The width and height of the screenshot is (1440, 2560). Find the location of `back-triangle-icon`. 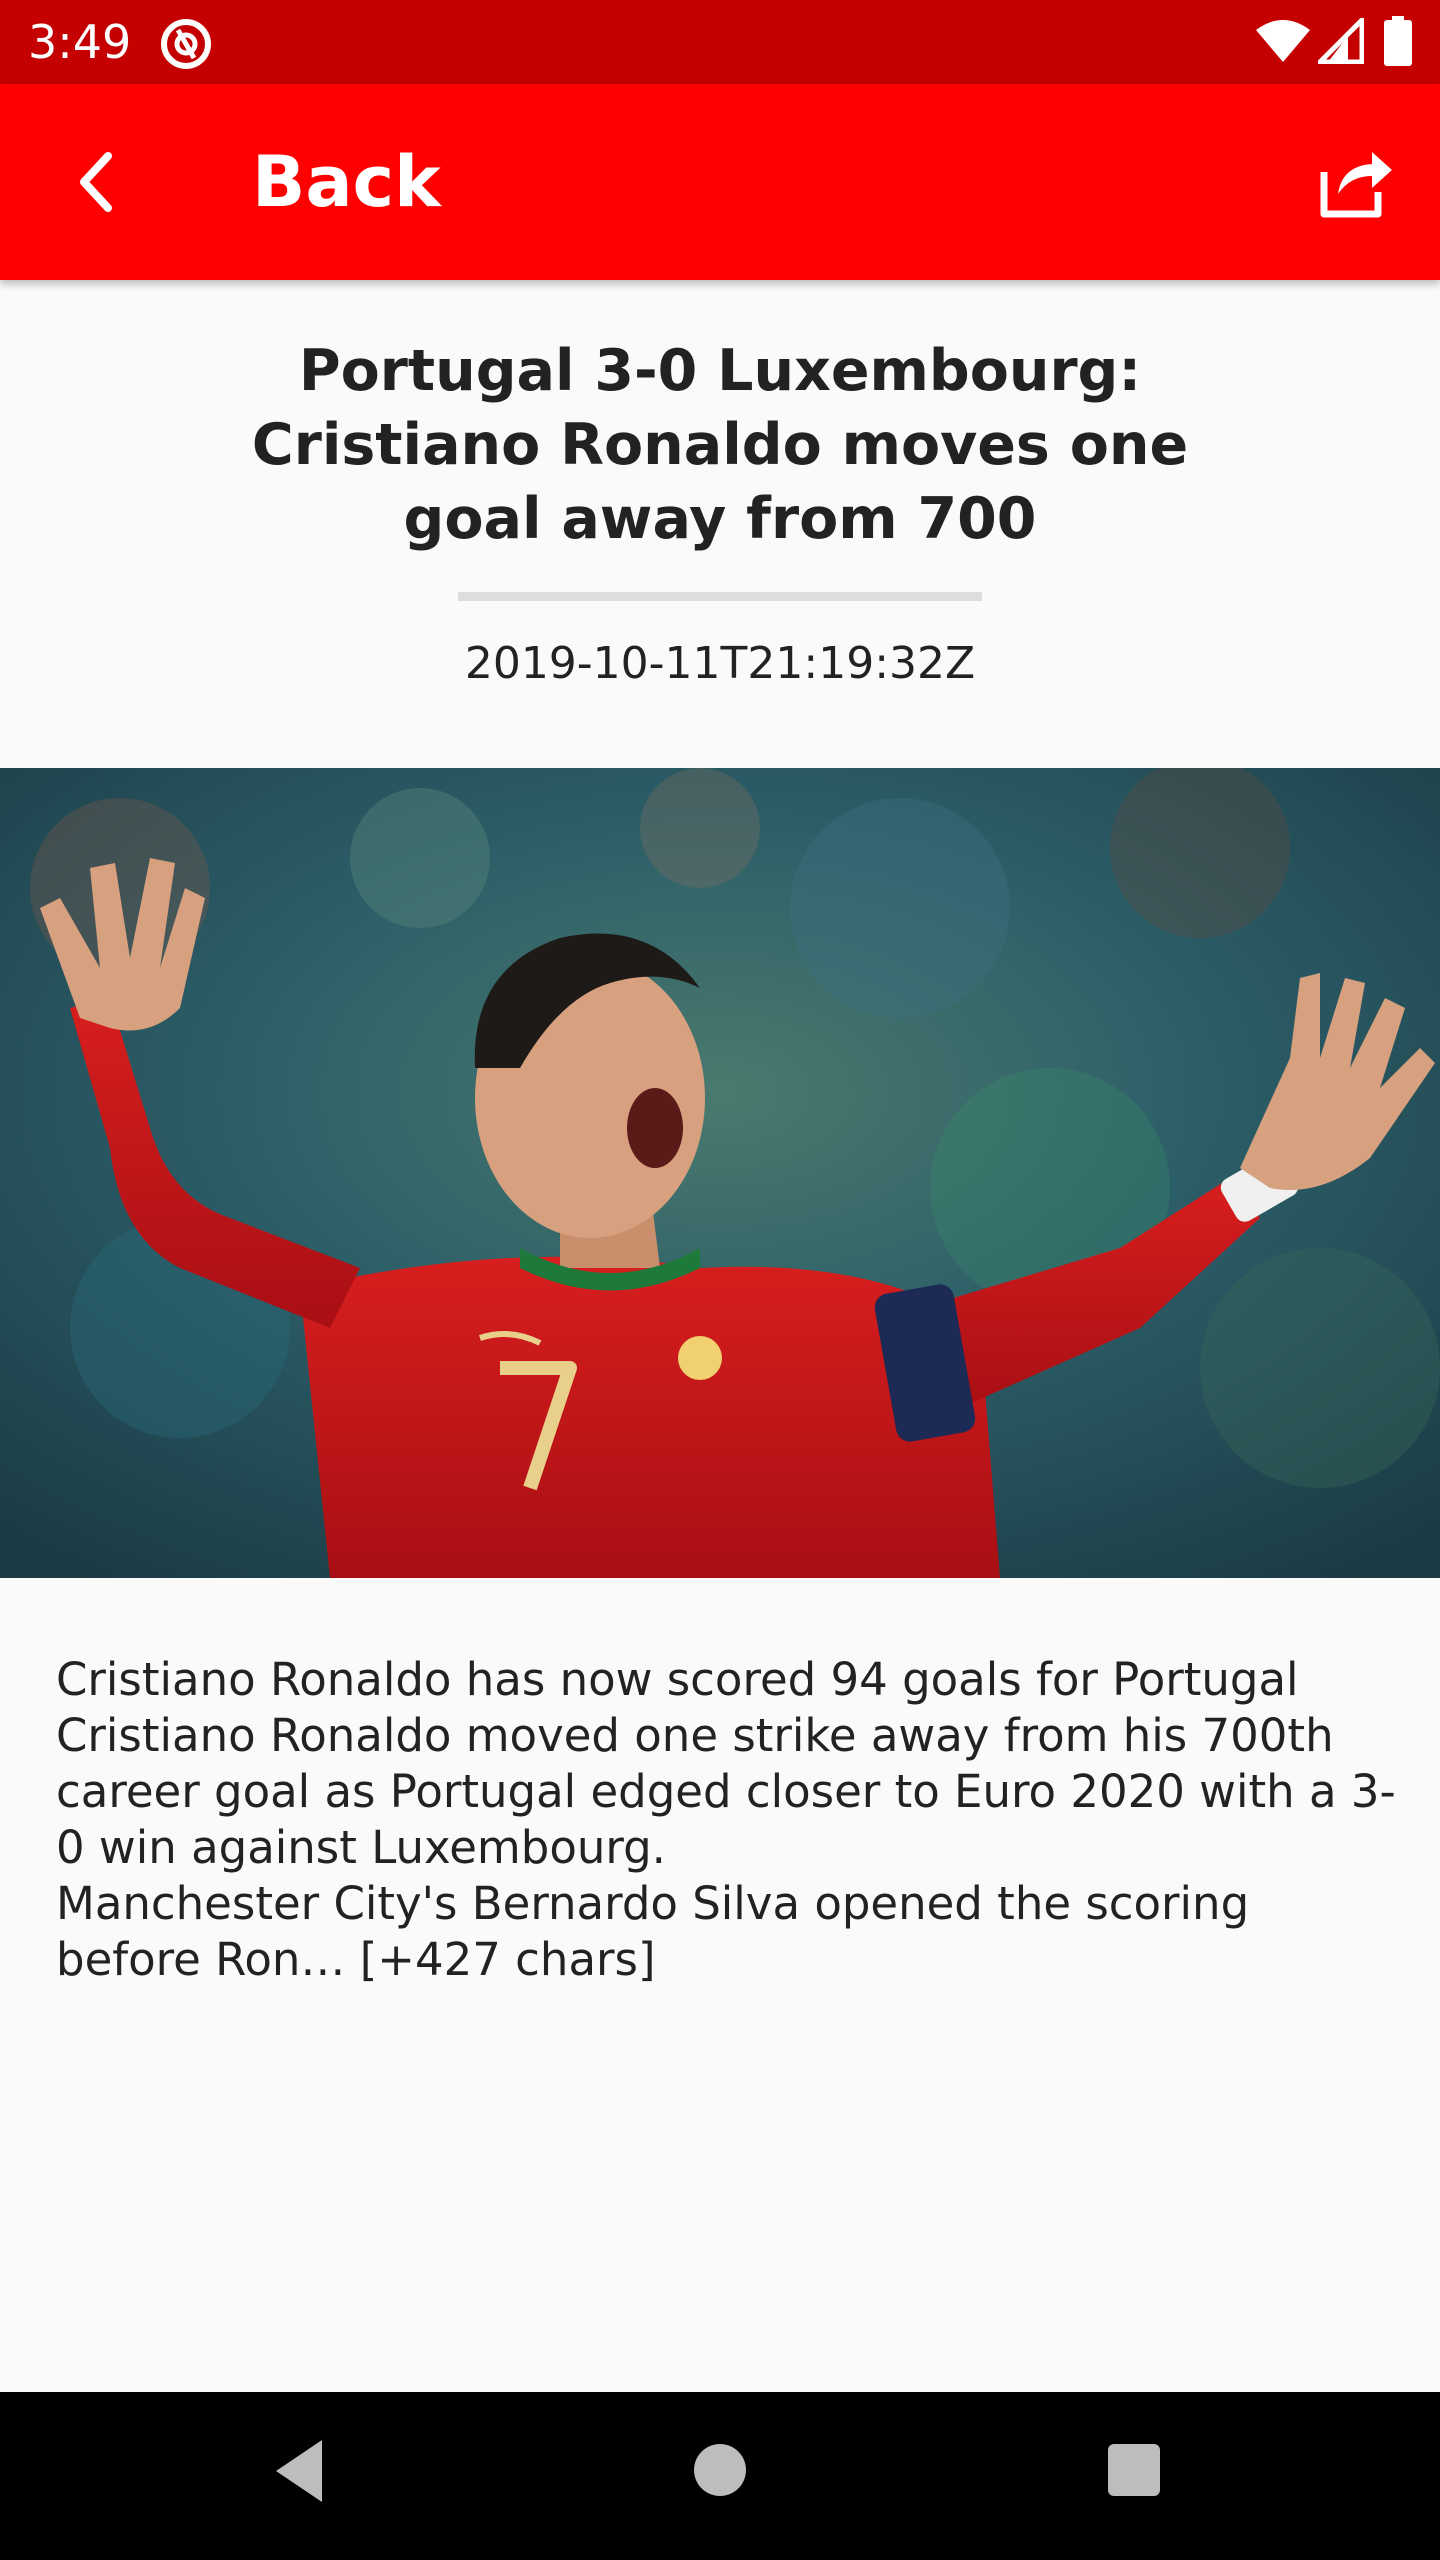

back-triangle-icon is located at coordinates (300, 2471).